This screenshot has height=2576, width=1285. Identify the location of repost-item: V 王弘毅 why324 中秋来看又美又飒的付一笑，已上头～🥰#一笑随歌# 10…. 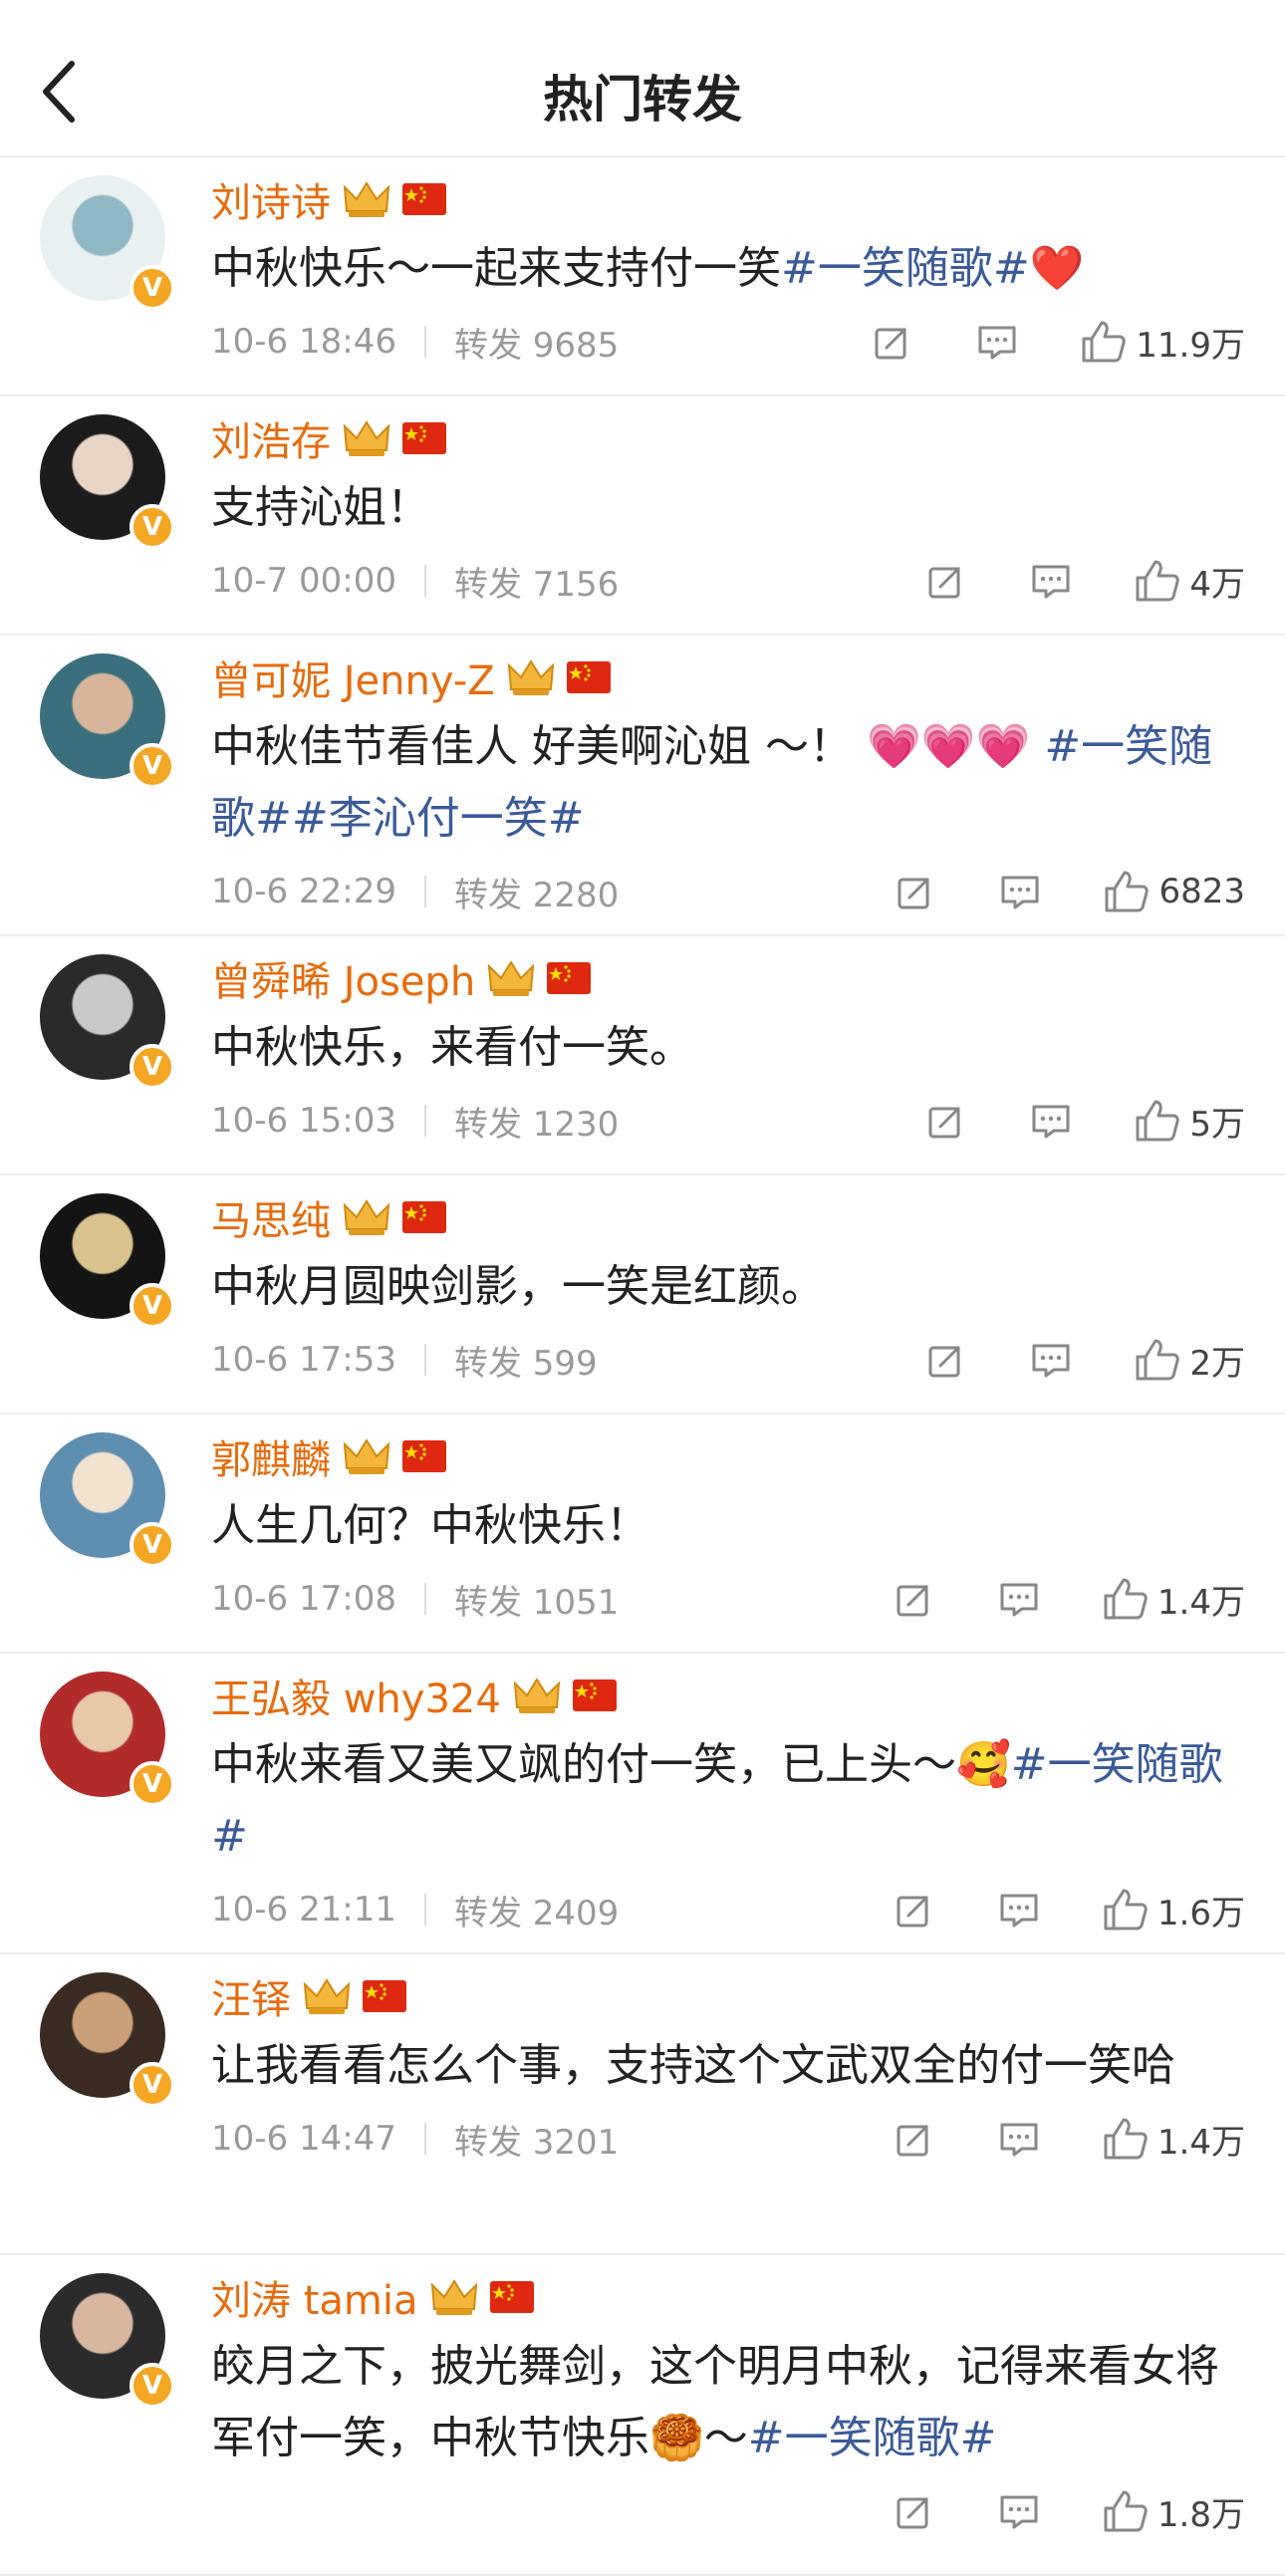
(642, 1804).